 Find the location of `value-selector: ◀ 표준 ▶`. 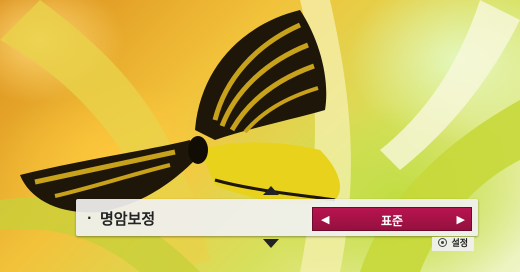

value-selector: ◀ 표준 ▶ is located at coordinates (392, 219).